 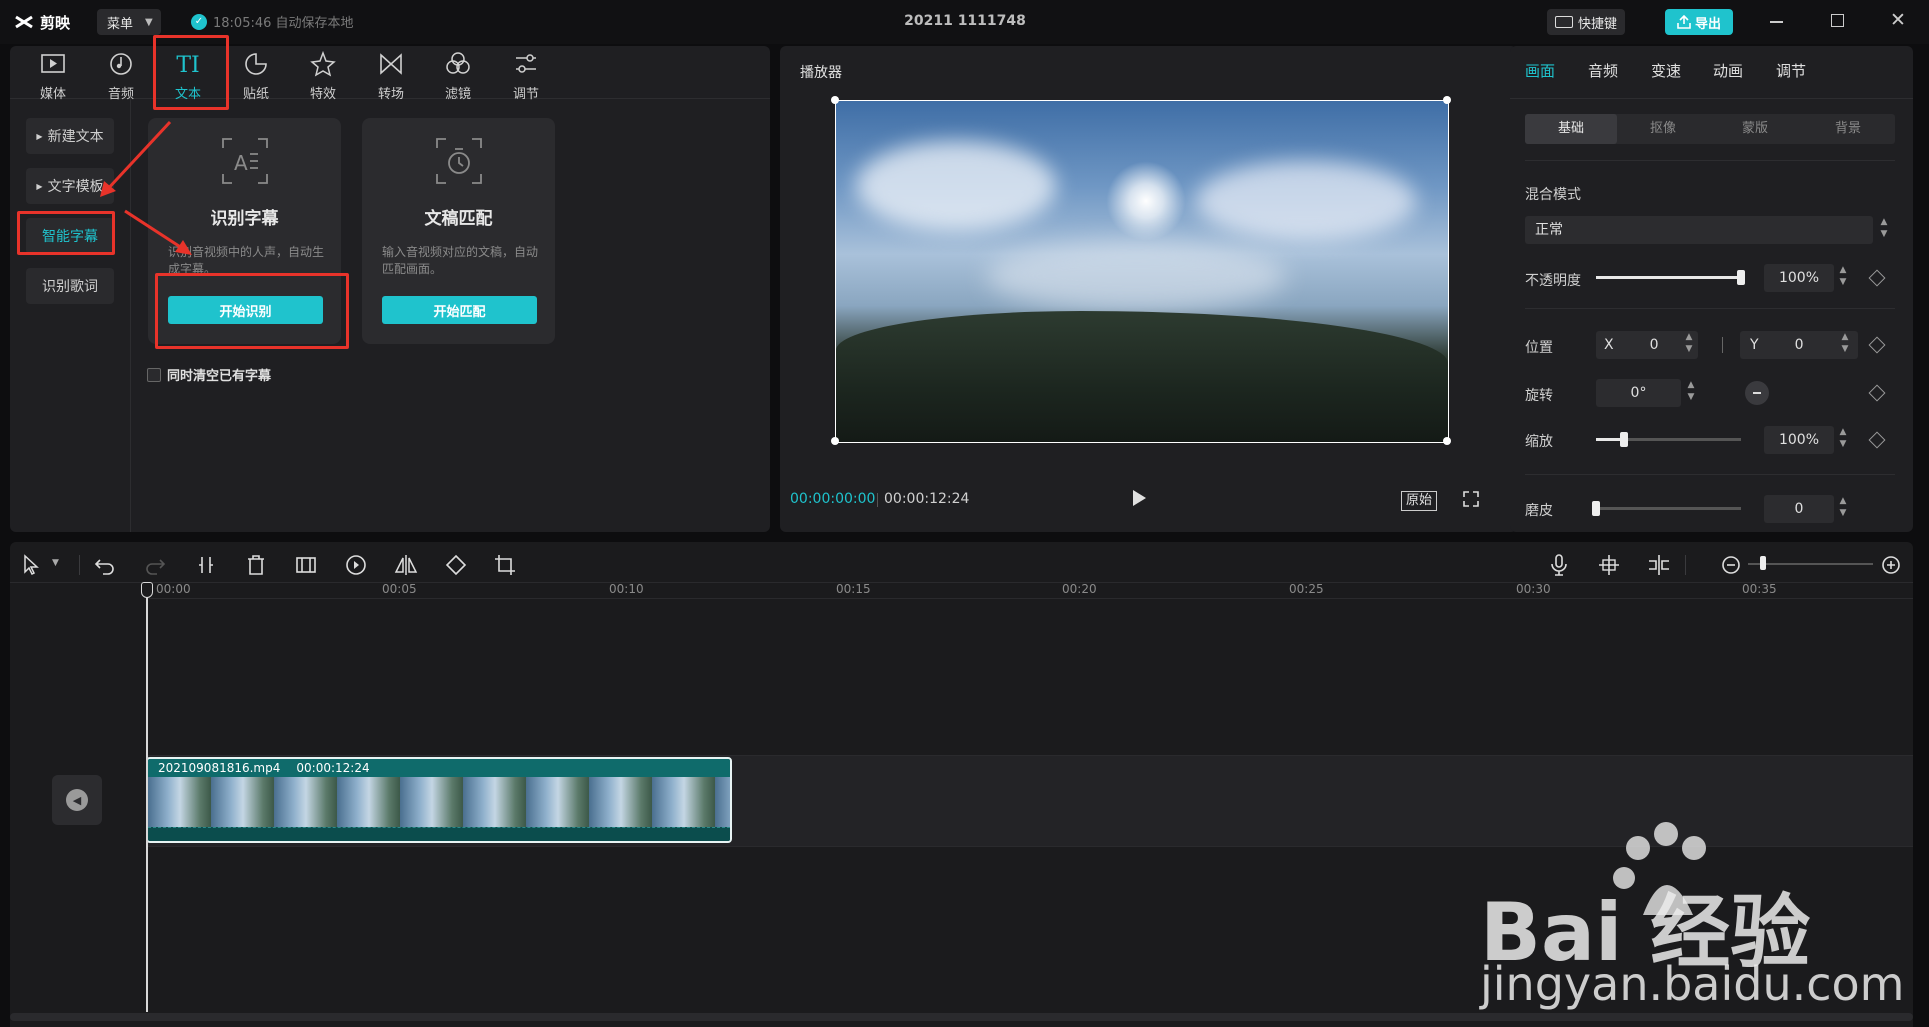 I want to click on zoom-in-icon, so click(x=1891, y=565).